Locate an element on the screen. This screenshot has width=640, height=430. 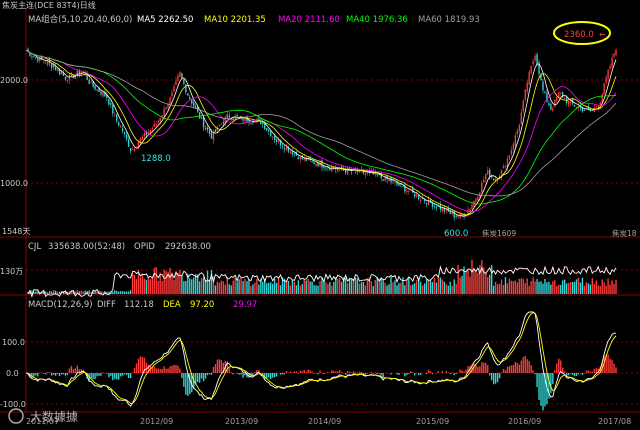
chart-title: 焦炭主连(DCE 83T4)日线 is located at coordinates (49, 5).